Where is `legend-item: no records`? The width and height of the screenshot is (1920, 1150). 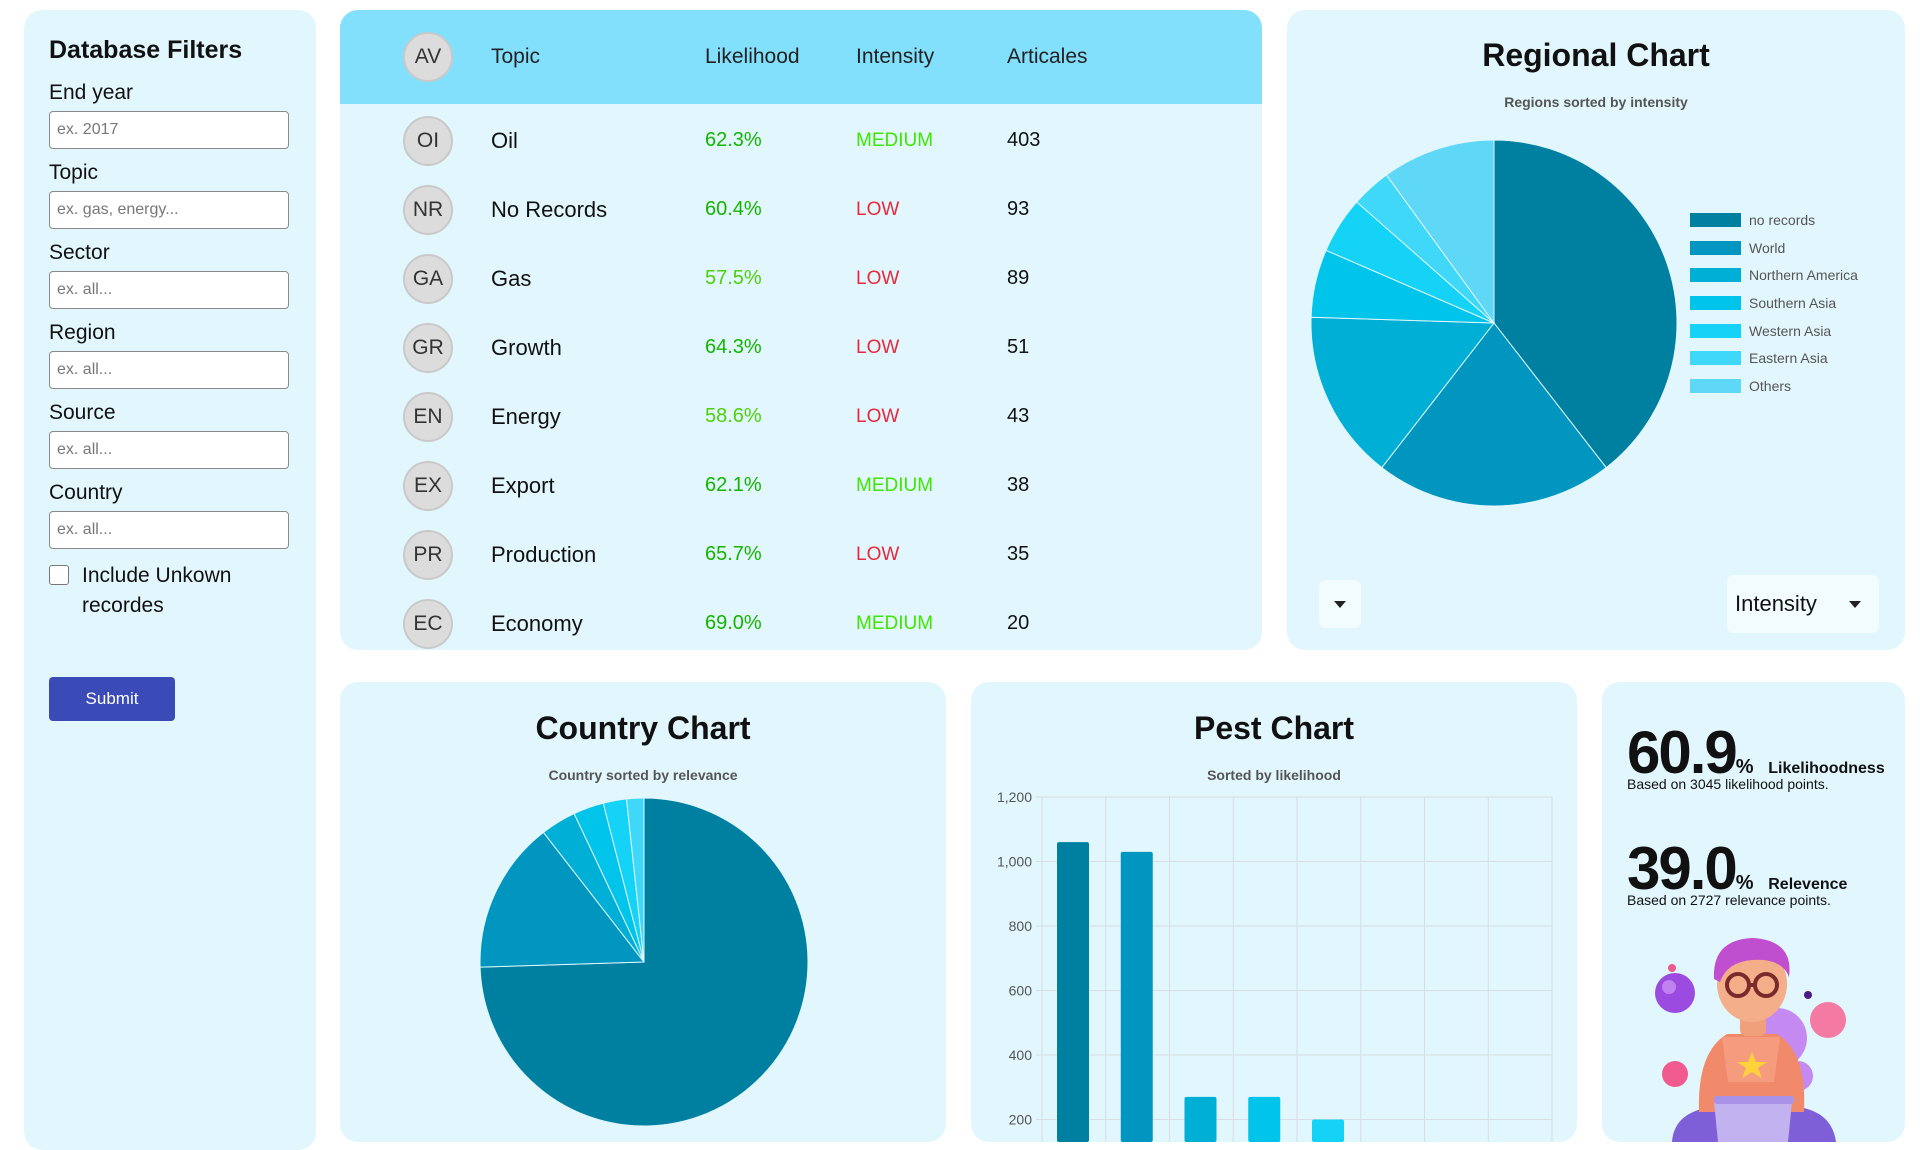 legend-item: no records is located at coordinates (1774, 220).